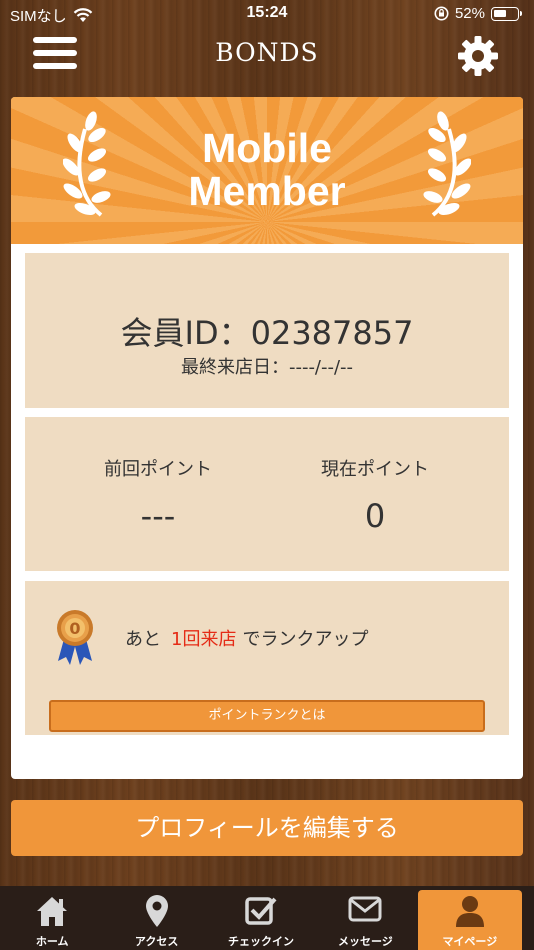 The height and width of the screenshot is (950, 534). Describe the element at coordinates (204, 639) in the screenshot. I see `rank-visits-needed: 1回来店` at that location.